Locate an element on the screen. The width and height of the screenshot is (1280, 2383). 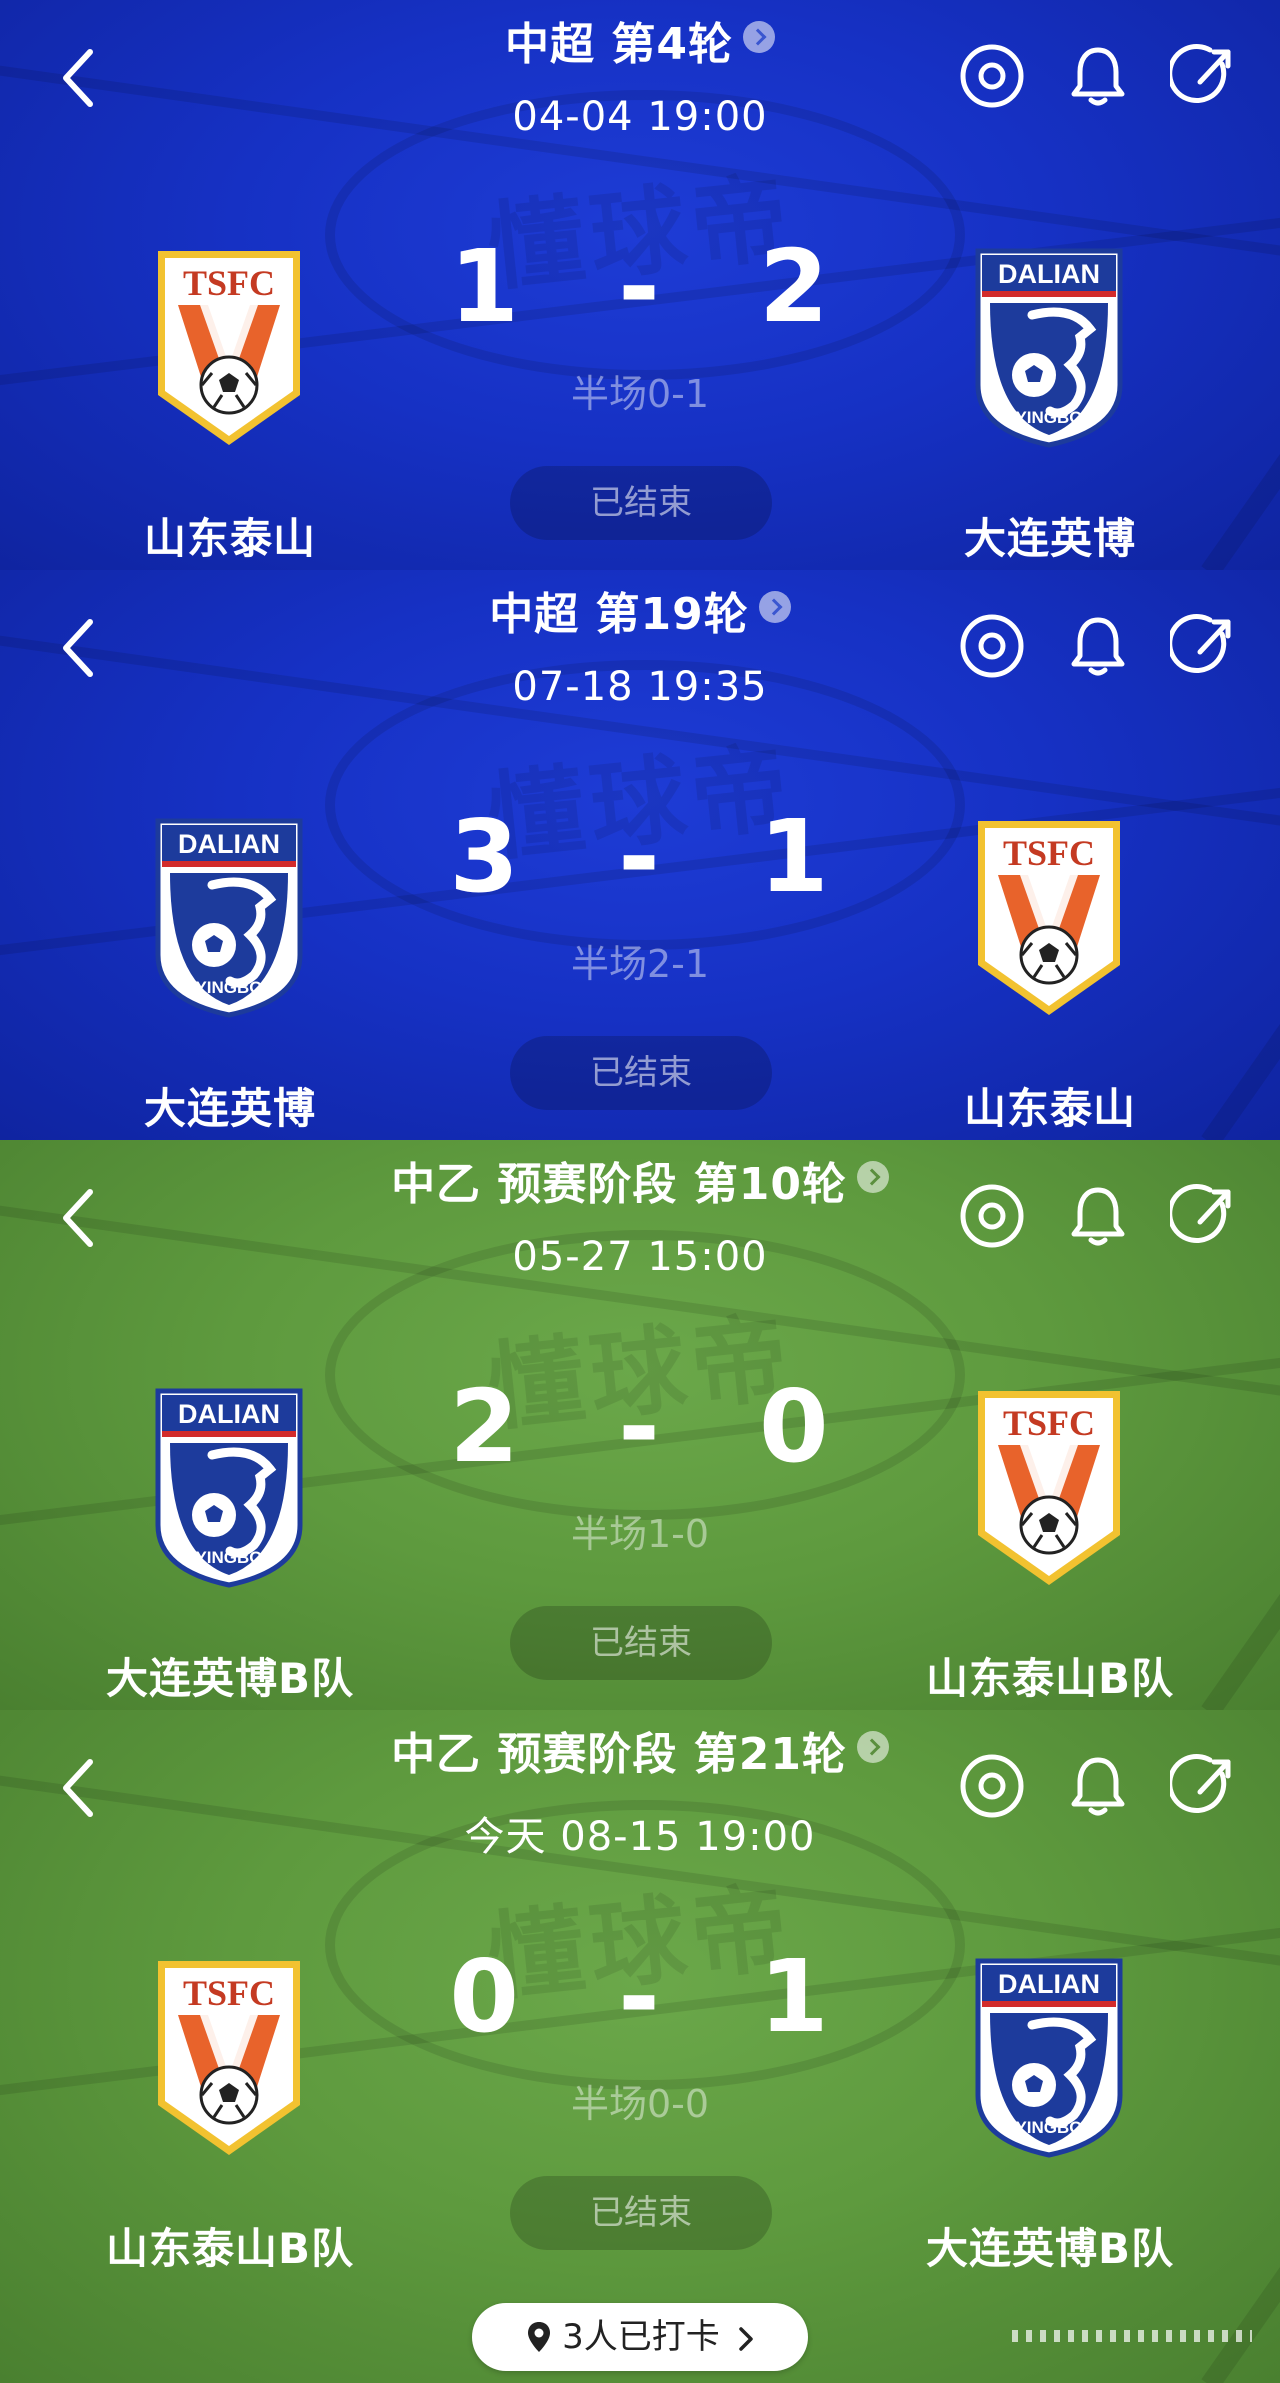
away-team-name: 山东泰山 is located at coordinates (1050, 1105).